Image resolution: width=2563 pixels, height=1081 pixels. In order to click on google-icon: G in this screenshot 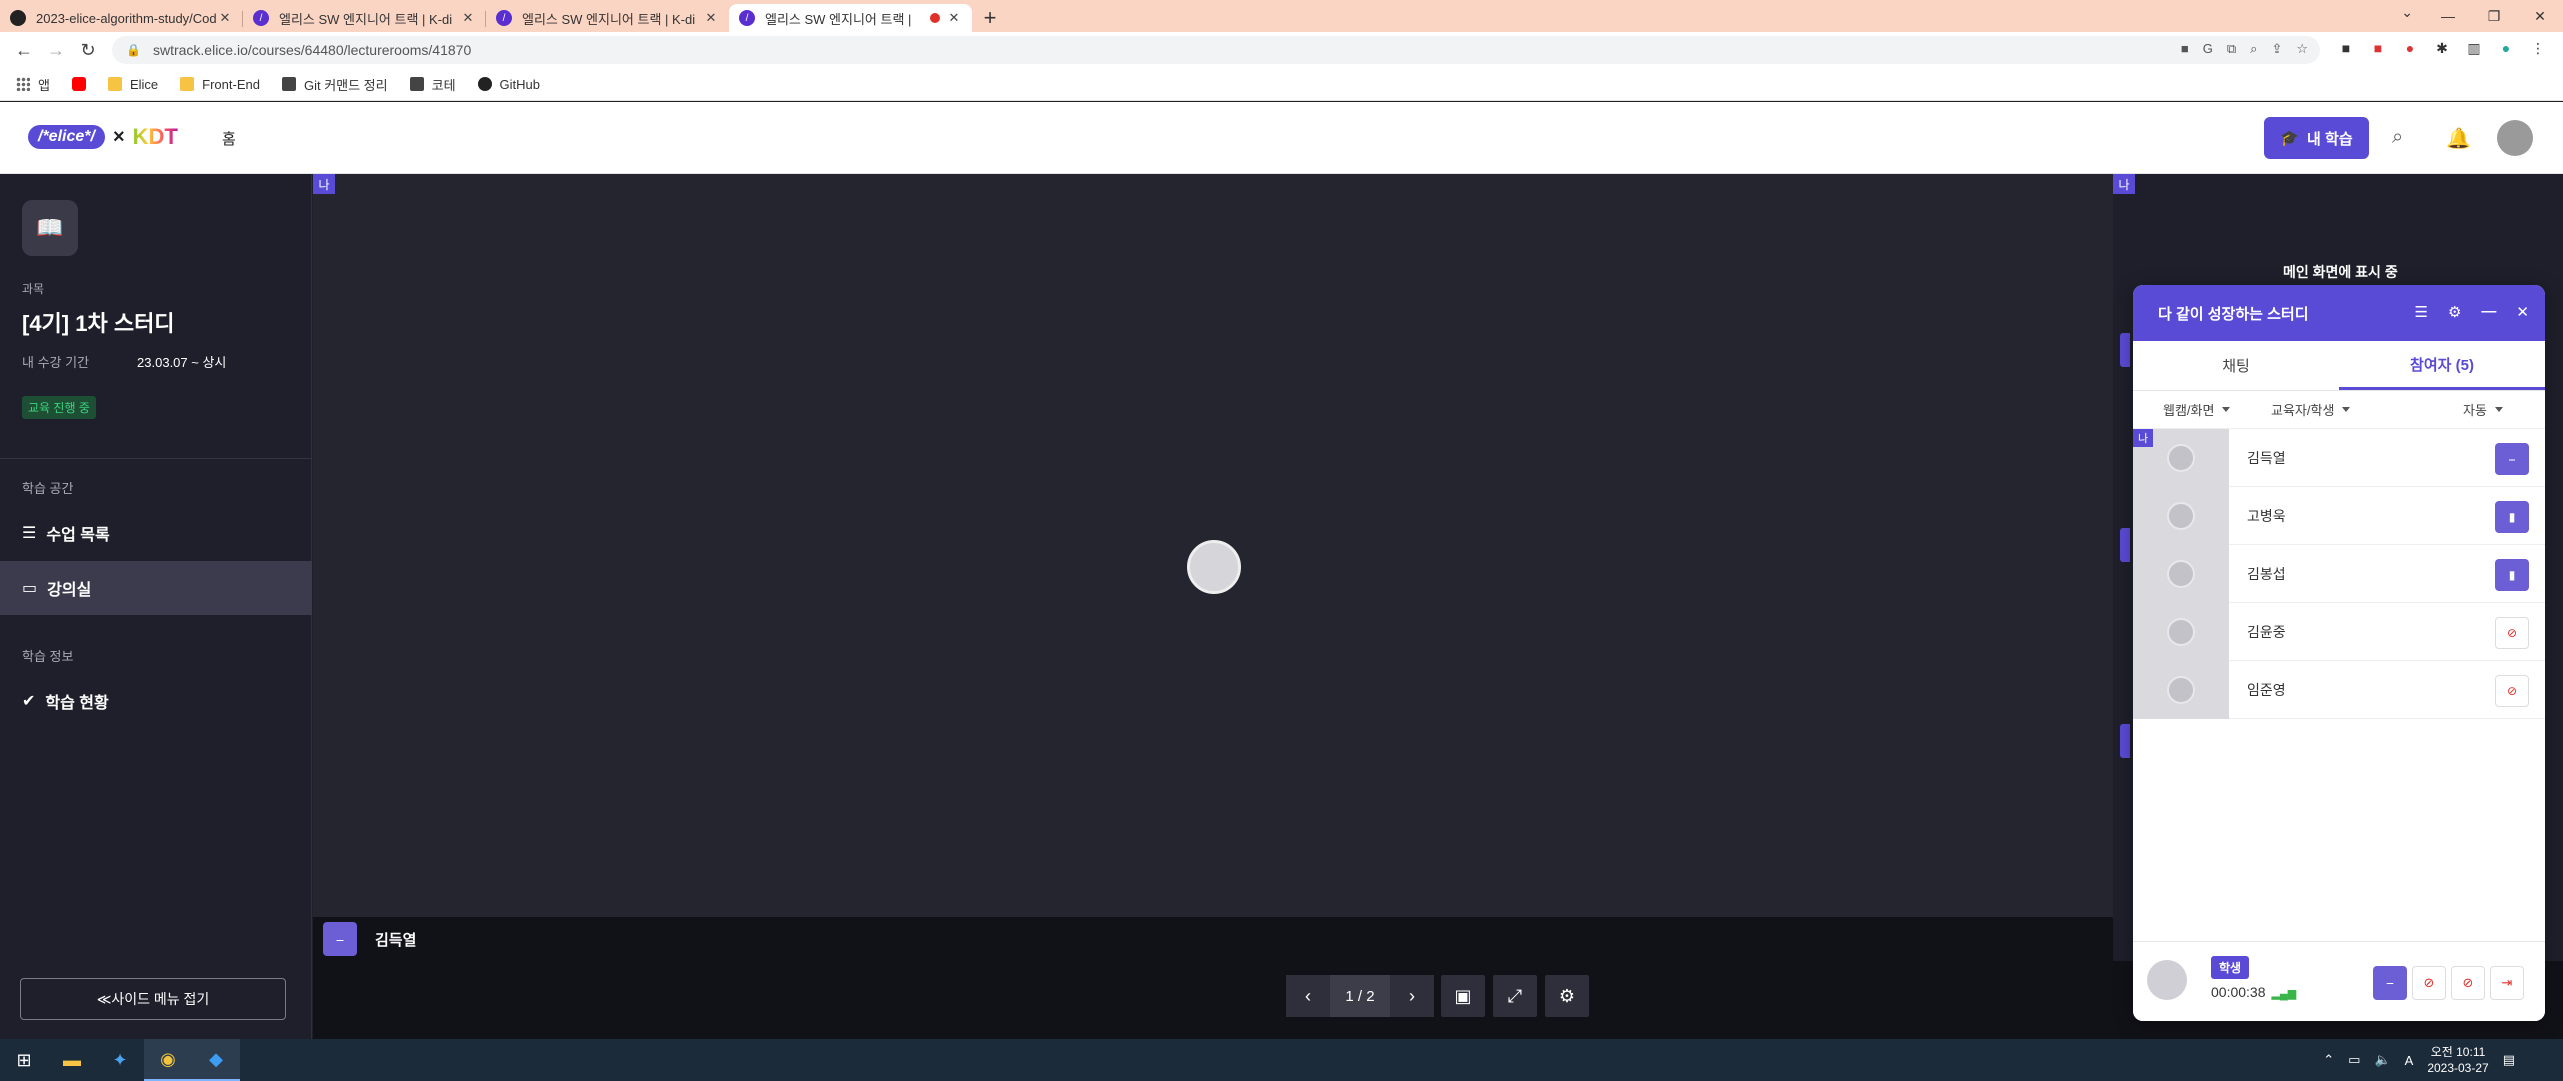, I will do `click(2208, 49)`.